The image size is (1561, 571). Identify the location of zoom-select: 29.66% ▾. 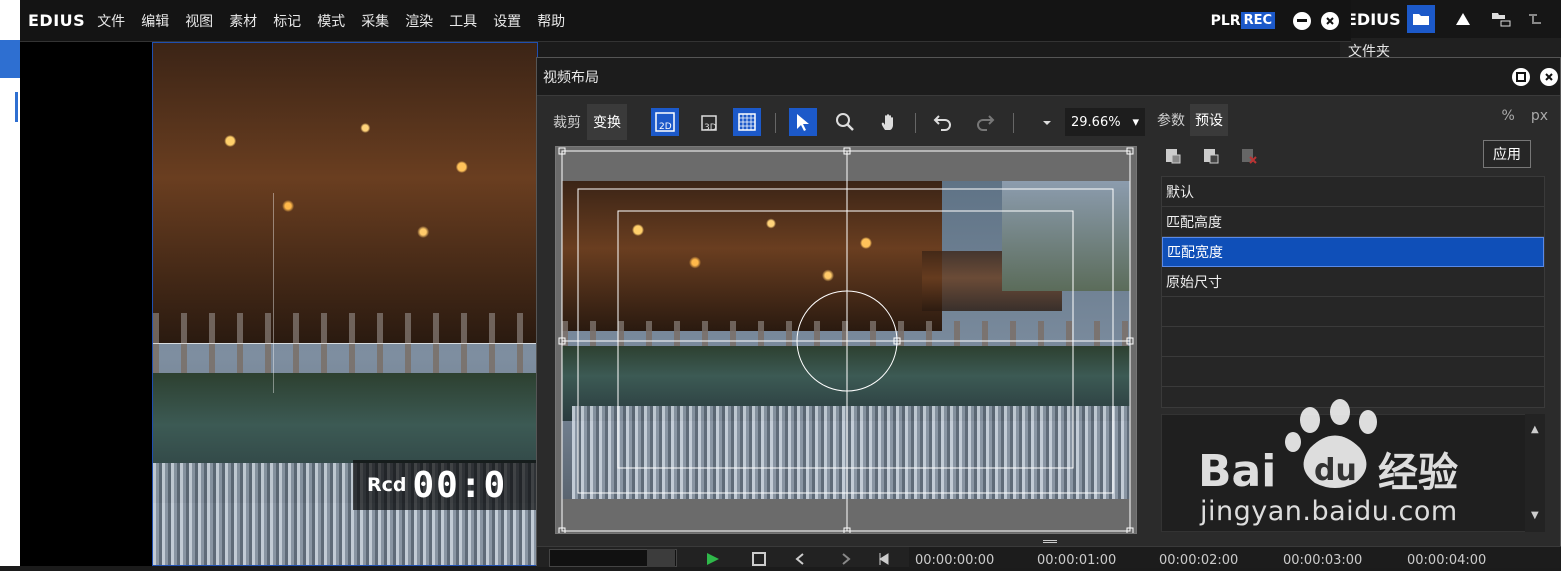
(1105, 122).